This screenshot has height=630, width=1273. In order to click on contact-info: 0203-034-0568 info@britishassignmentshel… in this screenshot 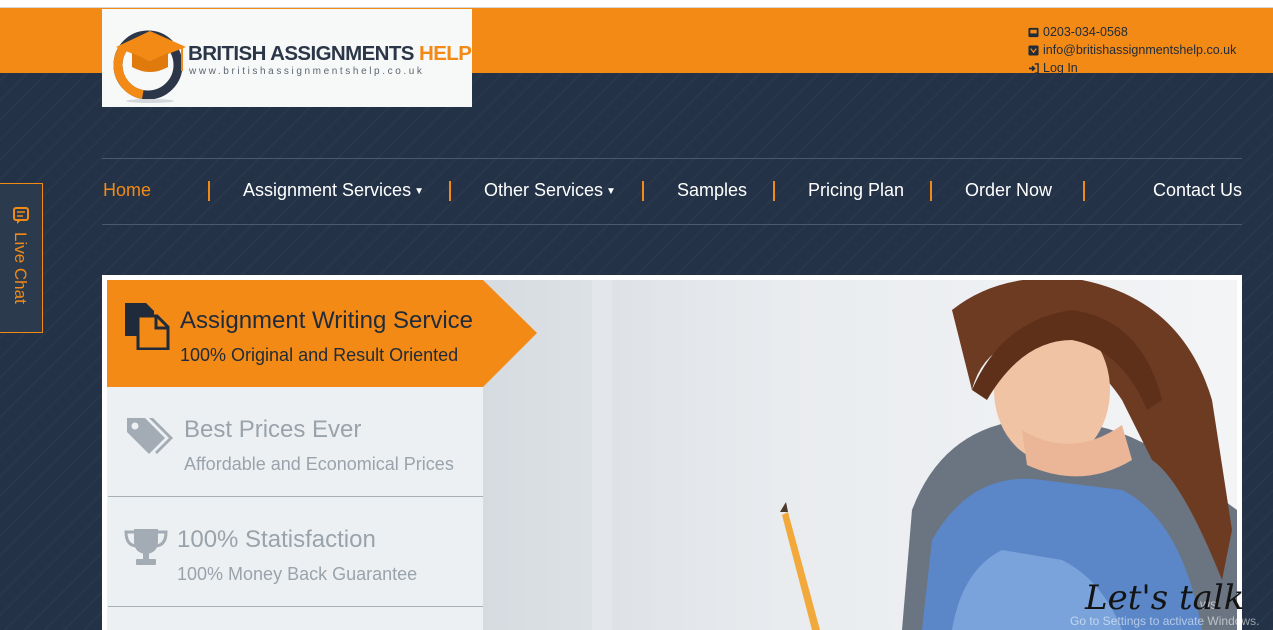, I will do `click(1132, 50)`.